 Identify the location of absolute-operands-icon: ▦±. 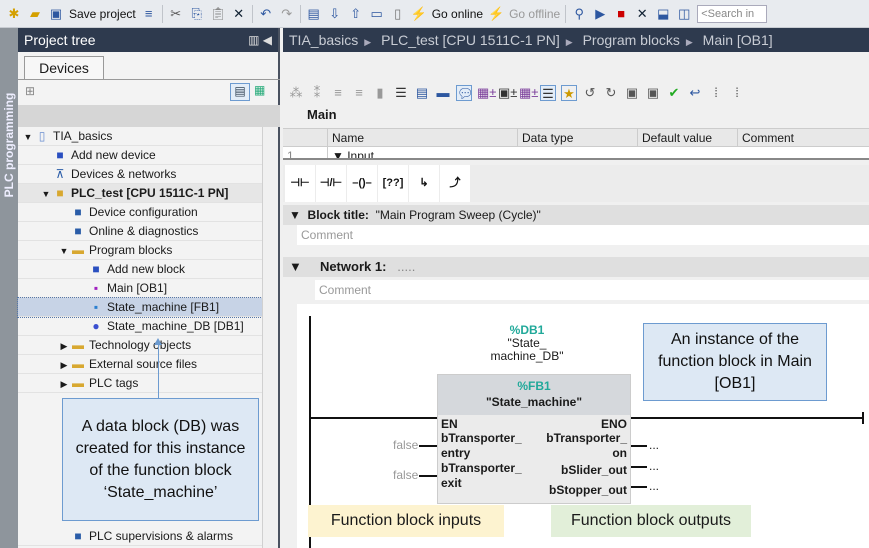
(486, 93).